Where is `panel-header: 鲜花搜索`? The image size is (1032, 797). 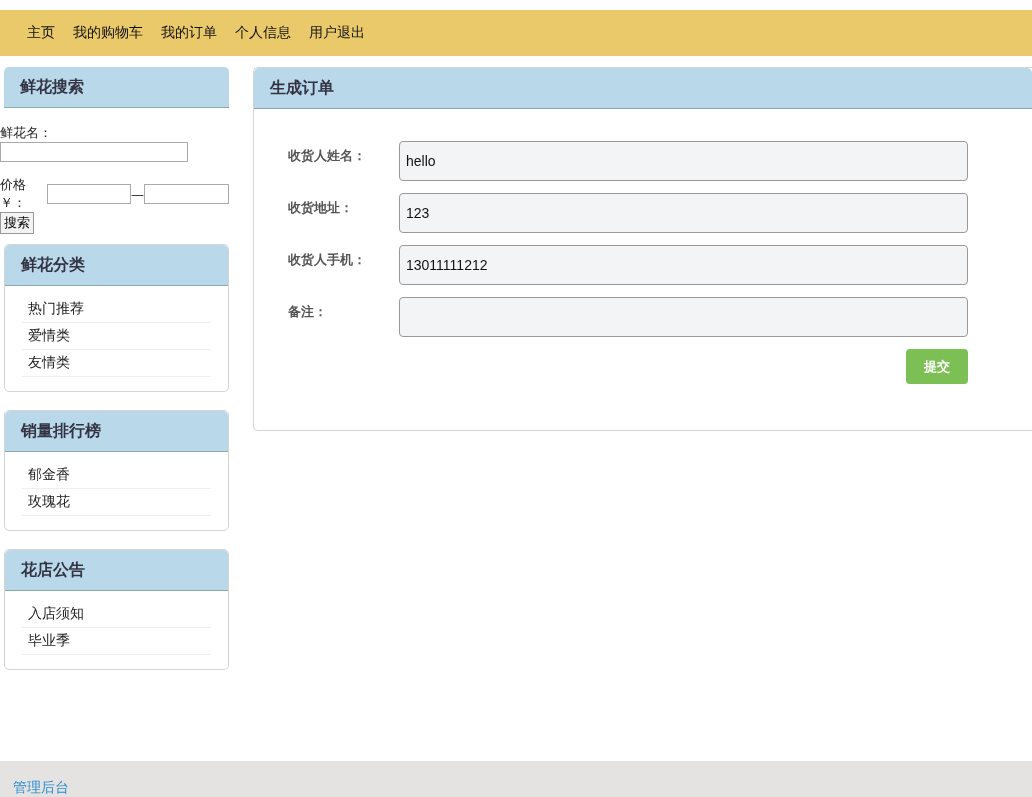 panel-header: 鲜花搜索 is located at coordinates (116, 87).